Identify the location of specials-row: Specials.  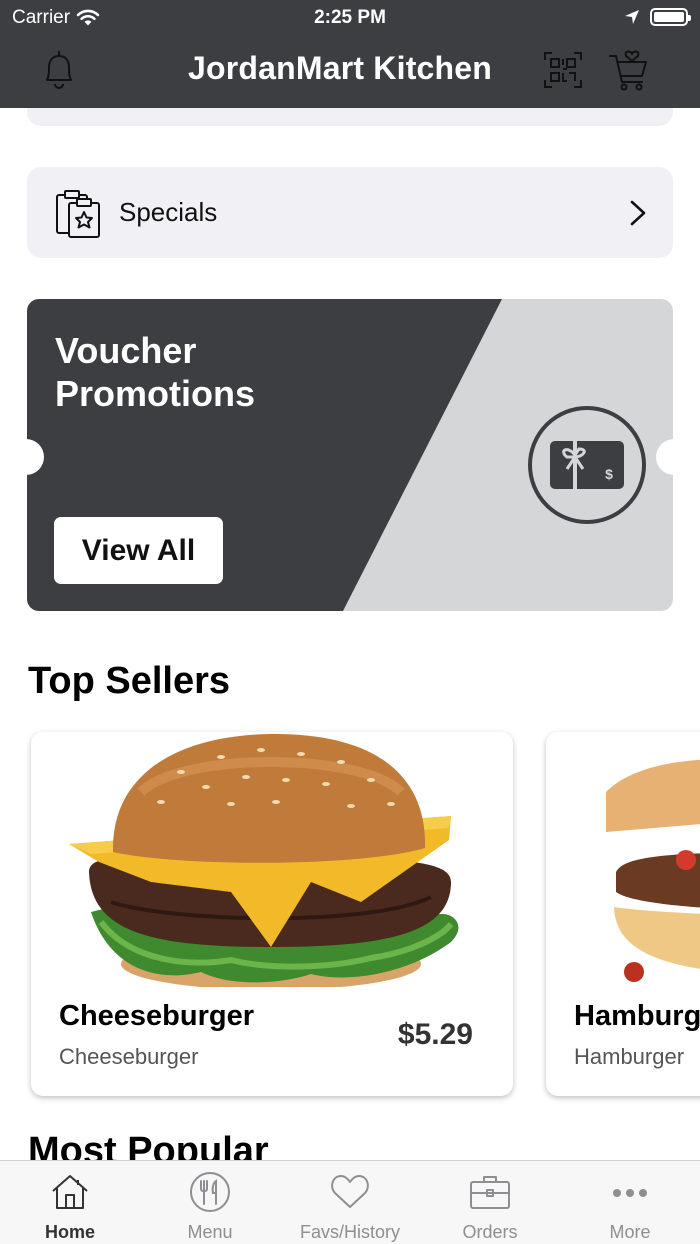
(350, 212).